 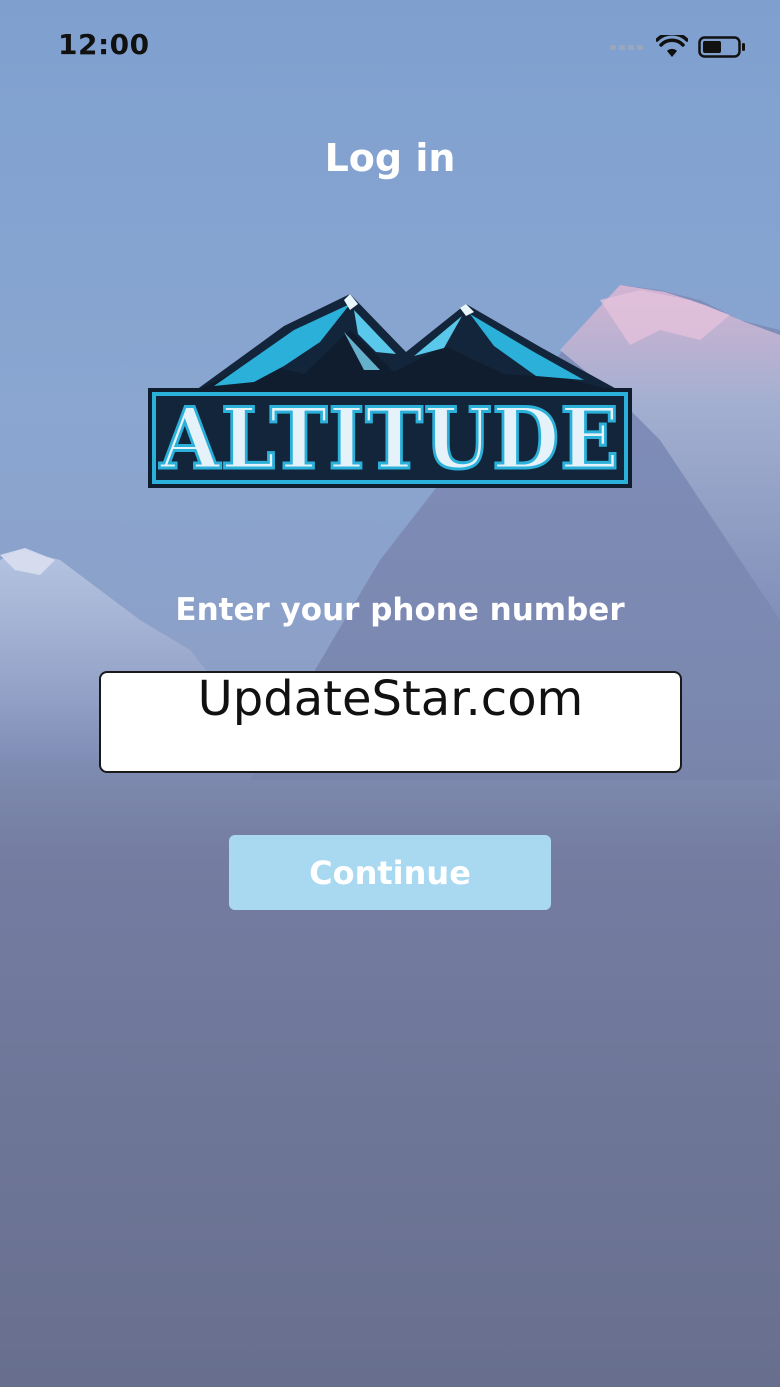 I want to click on signal-icon, so click(x=626, y=47).